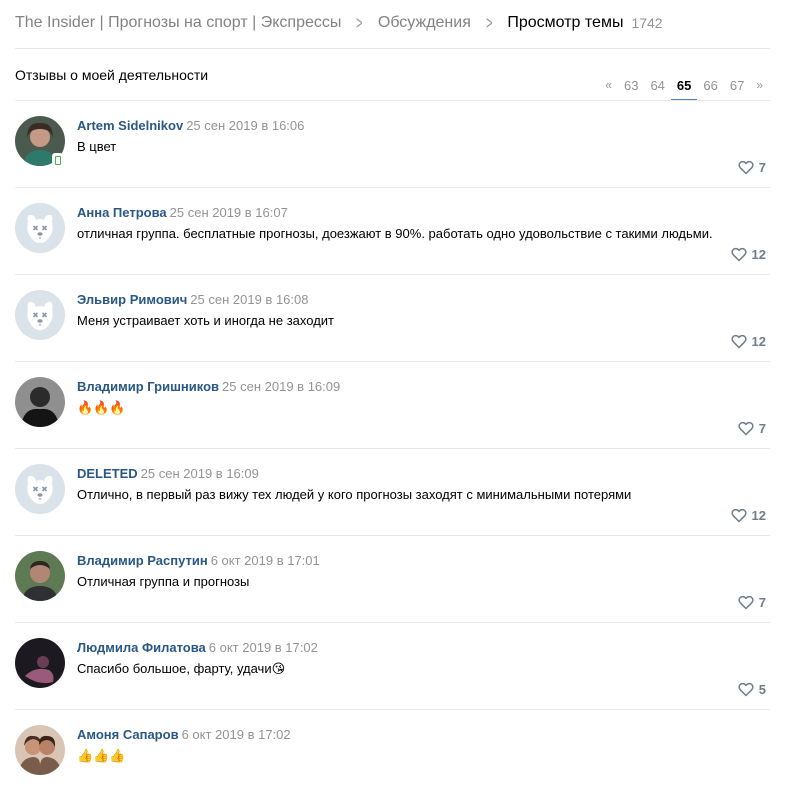 The height and width of the screenshot is (797, 789). Describe the element at coordinates (141, 647) in the screenshot. I see `author-link: Людмила Филатова` at that location.